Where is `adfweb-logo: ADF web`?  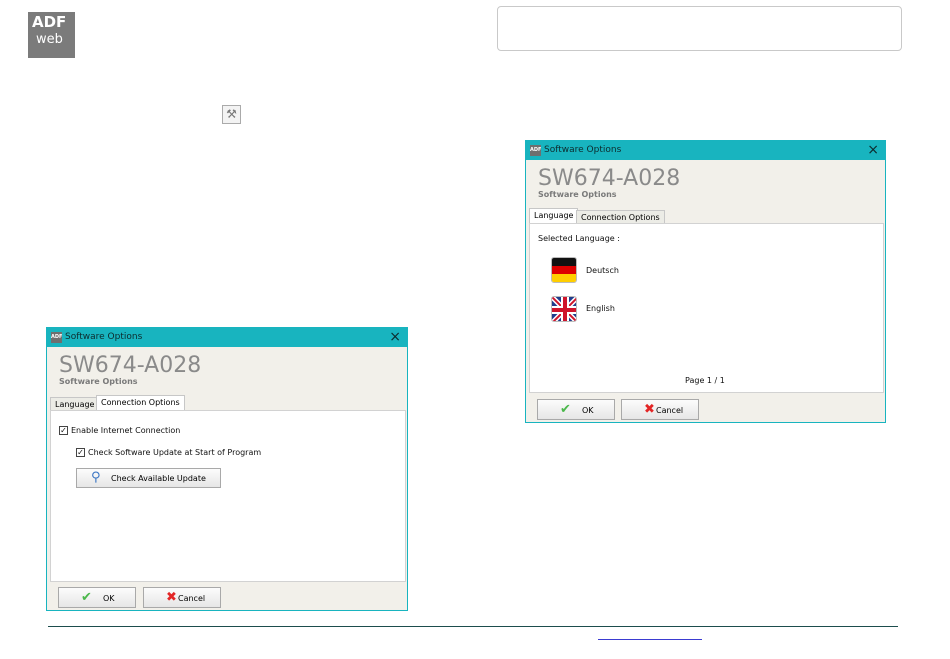 adfweb-logo: ADF web is located at coordinates (51, 35).